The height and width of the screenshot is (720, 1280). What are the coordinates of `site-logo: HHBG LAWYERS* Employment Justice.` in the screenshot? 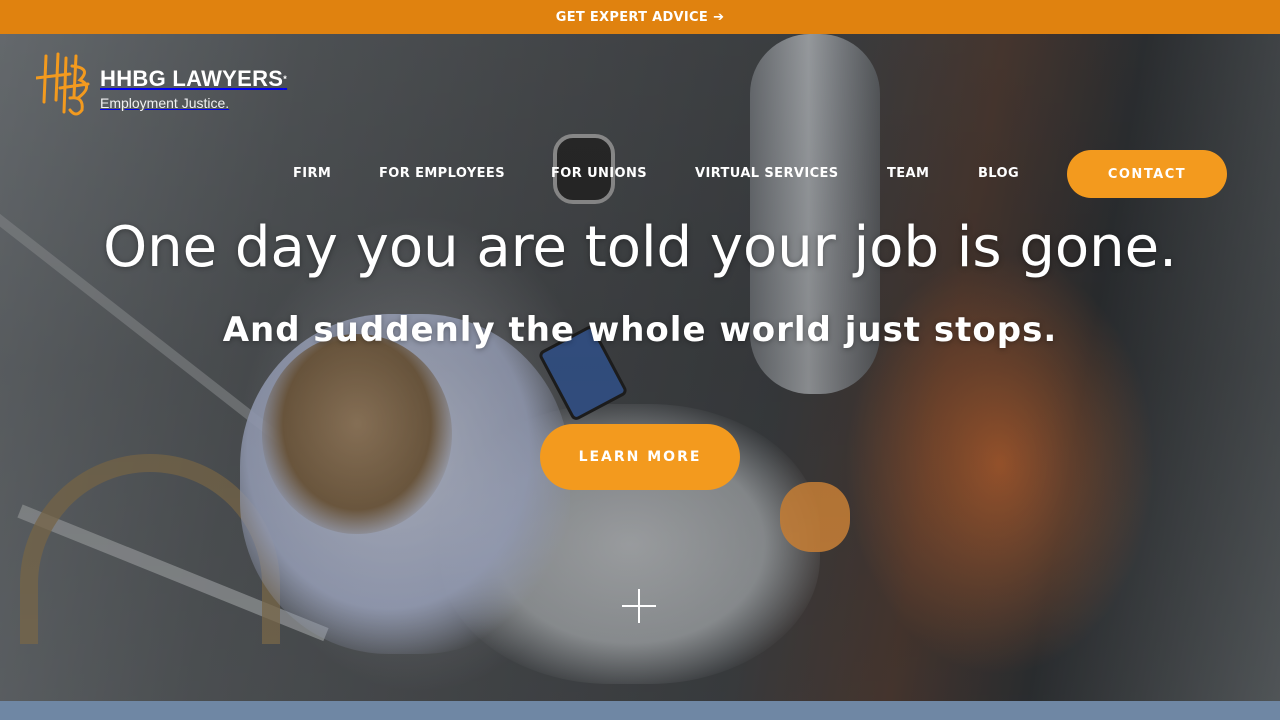 It's located at (161, 85).